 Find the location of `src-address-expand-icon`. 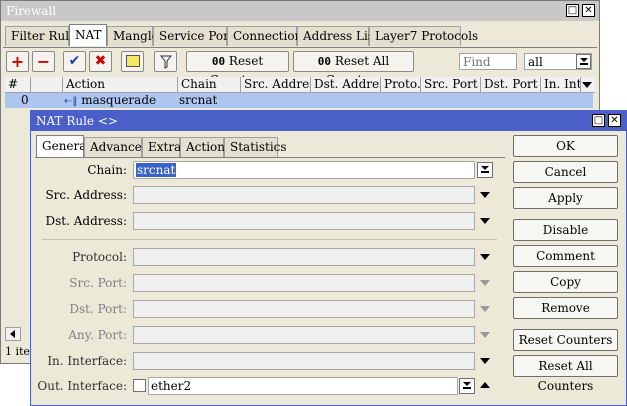

src-address-expand-icon is located at coordinates (485, 195).